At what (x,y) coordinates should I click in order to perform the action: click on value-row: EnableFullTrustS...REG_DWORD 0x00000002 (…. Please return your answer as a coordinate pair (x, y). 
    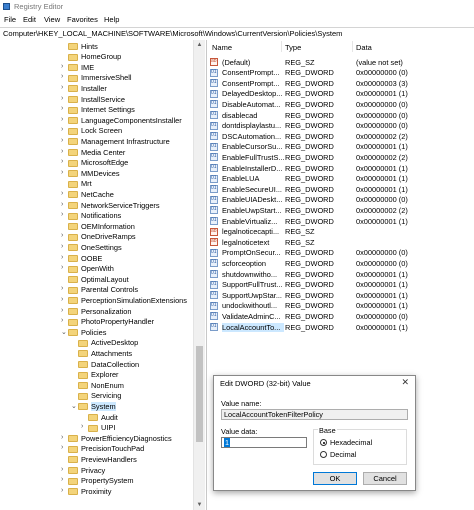
    Looking at the image, I should click on (340, 157).